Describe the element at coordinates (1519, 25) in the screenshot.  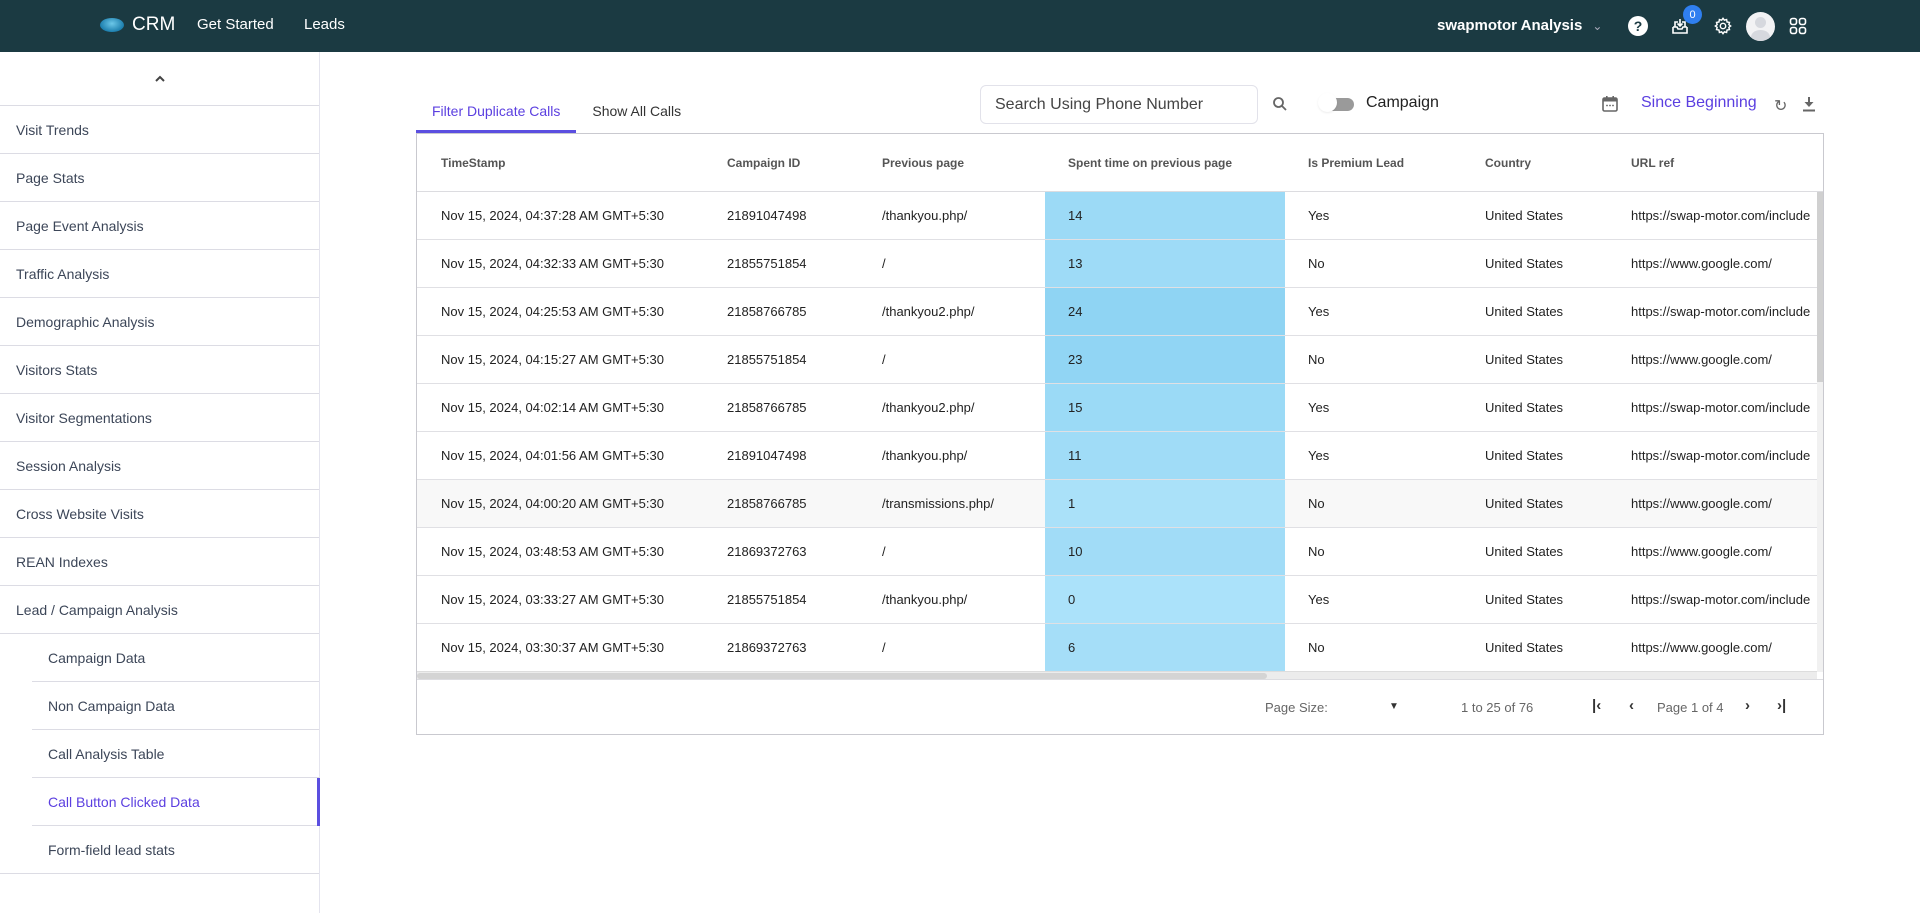
I see `account-switcher: swapmotor Analysis ⌄` at that location.